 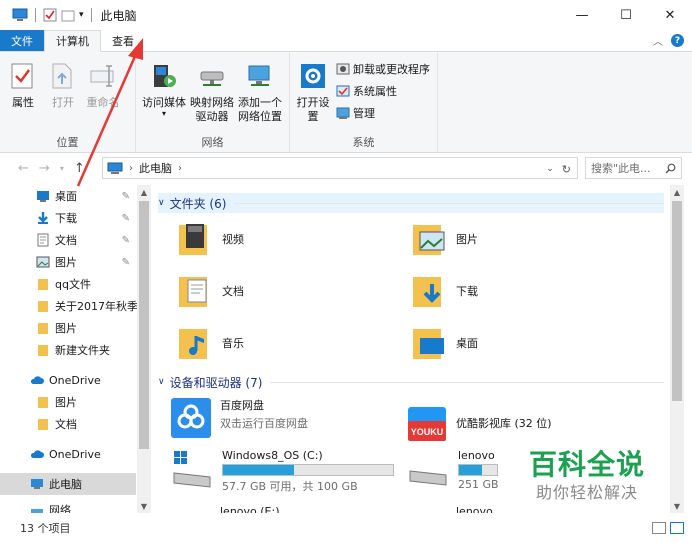 I want to click on nav-item-network: 网络, so click(x=68, y=506).